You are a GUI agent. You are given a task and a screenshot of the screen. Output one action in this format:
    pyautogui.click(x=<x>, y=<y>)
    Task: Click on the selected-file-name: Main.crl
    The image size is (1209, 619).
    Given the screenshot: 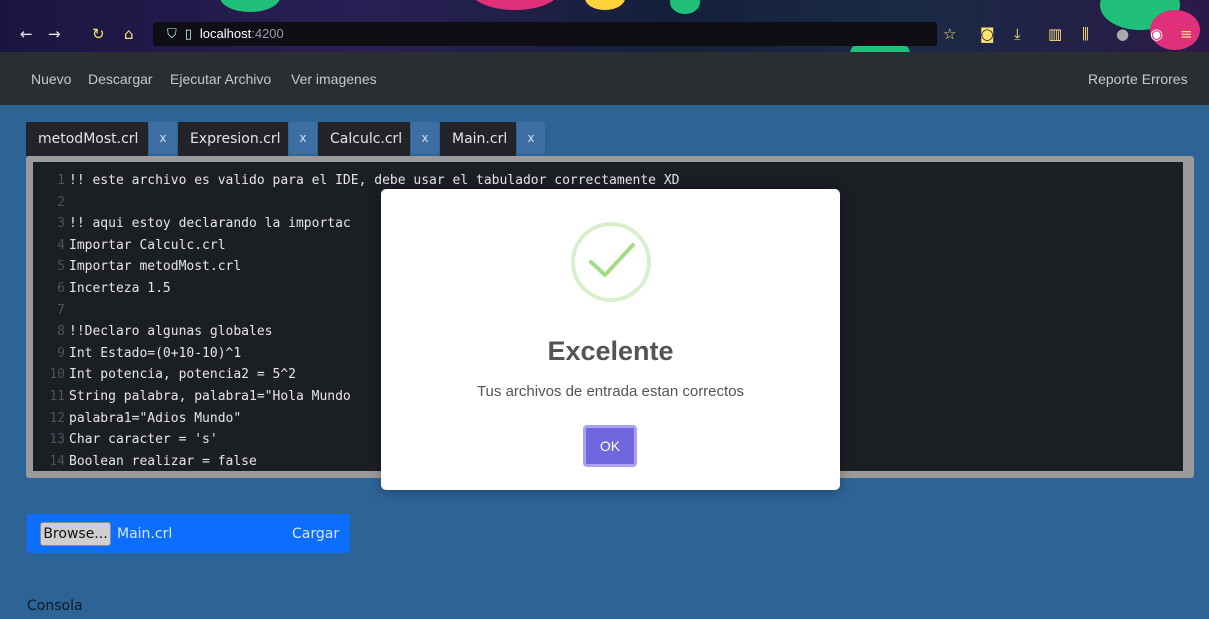 What is the action you would take?
    pyautogui.click(x=145, y=534)
    